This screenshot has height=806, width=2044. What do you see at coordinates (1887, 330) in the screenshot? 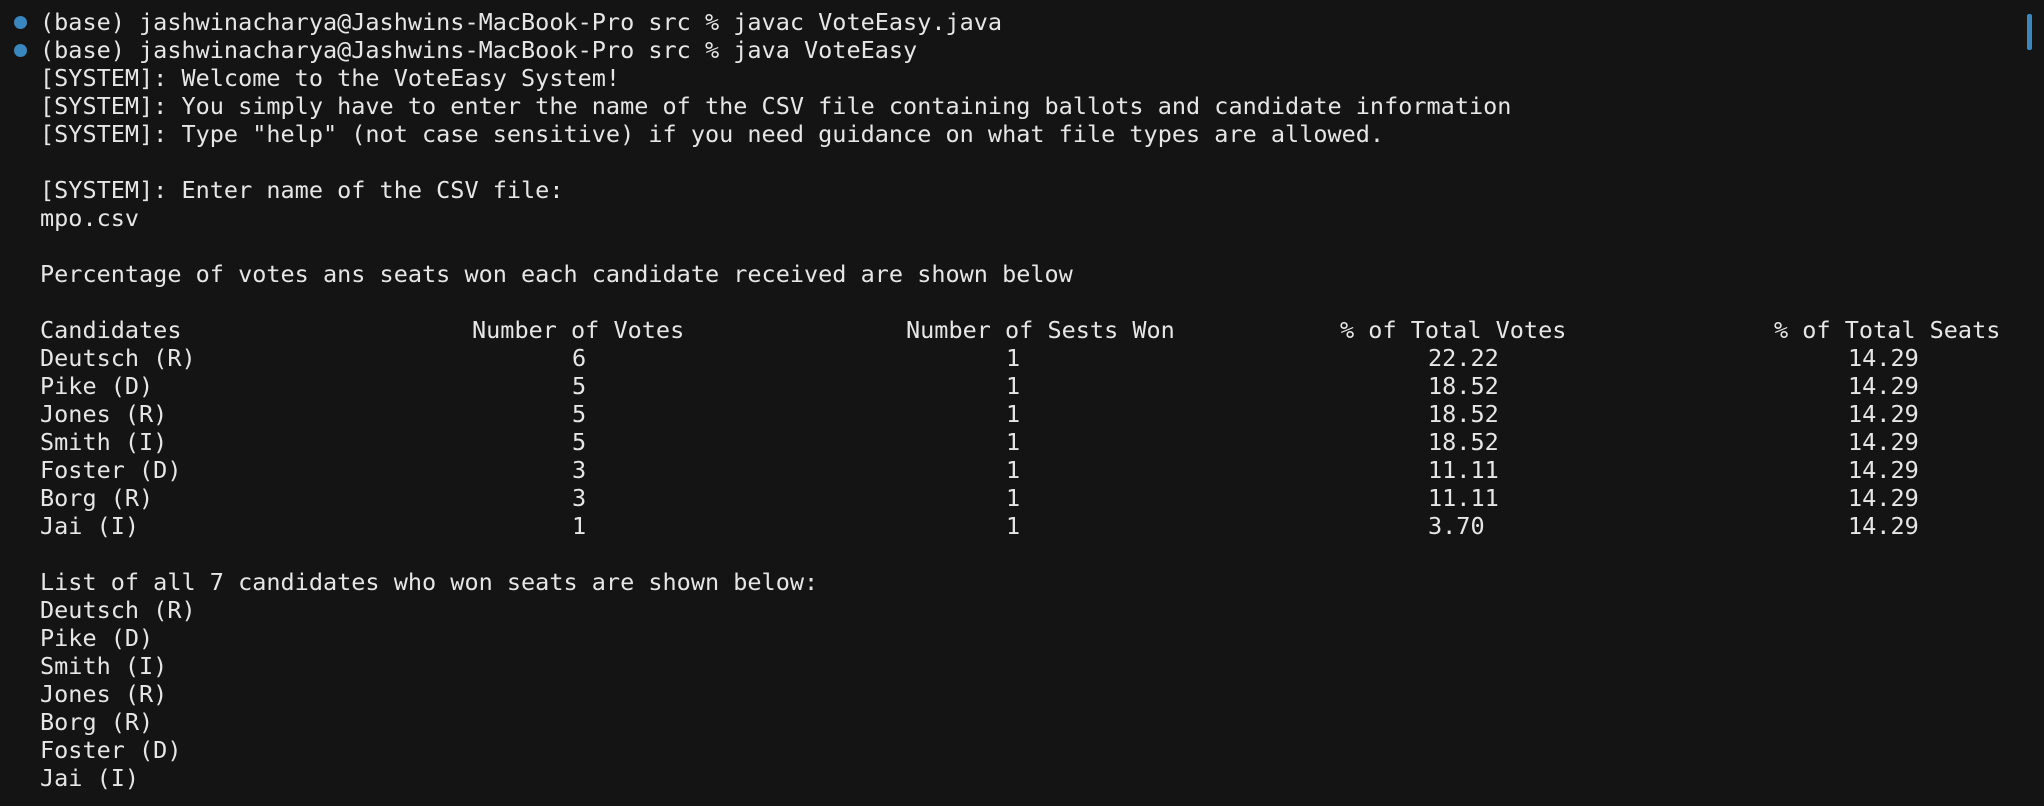
I see `header-percent-total-seats: % of Total Seats` at bounding box center [1887, 330].